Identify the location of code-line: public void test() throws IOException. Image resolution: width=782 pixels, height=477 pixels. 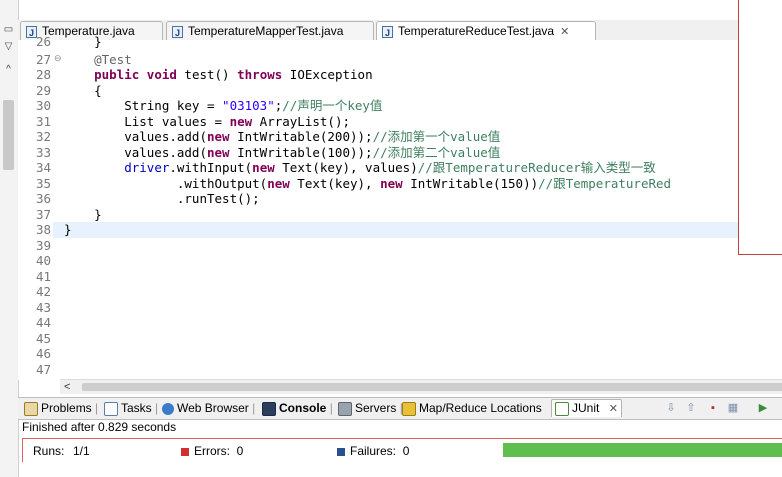
(233, 74).